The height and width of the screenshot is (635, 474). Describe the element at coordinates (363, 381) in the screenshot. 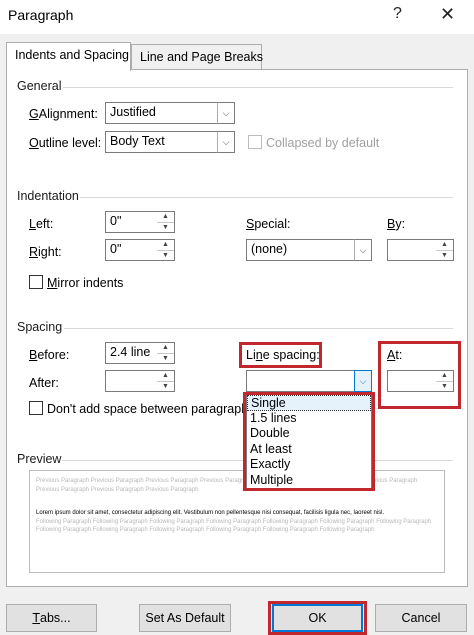

I see `line-spacing-dropdown-arrow-icon: ⌵` at that location.